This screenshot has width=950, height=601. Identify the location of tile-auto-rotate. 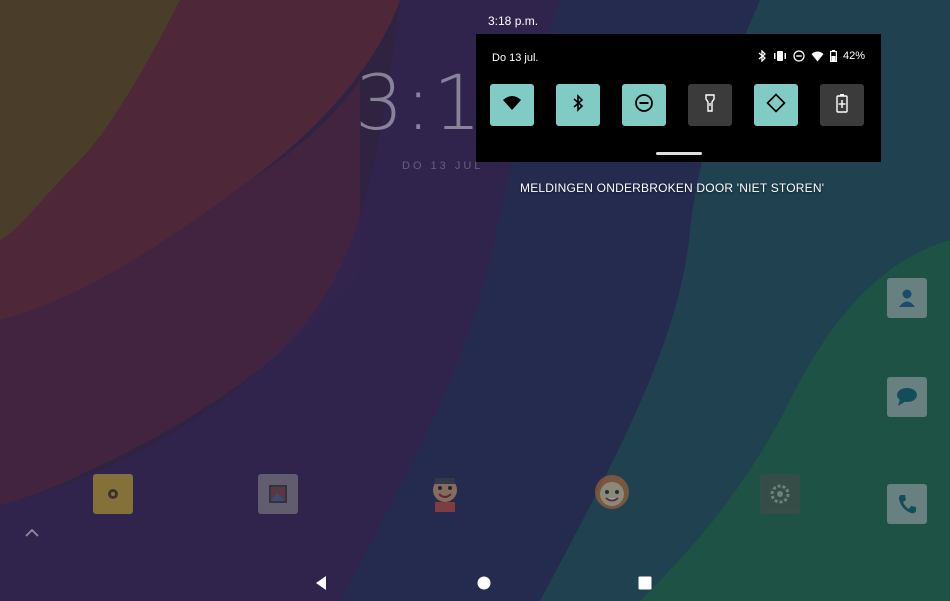
(776, 105).